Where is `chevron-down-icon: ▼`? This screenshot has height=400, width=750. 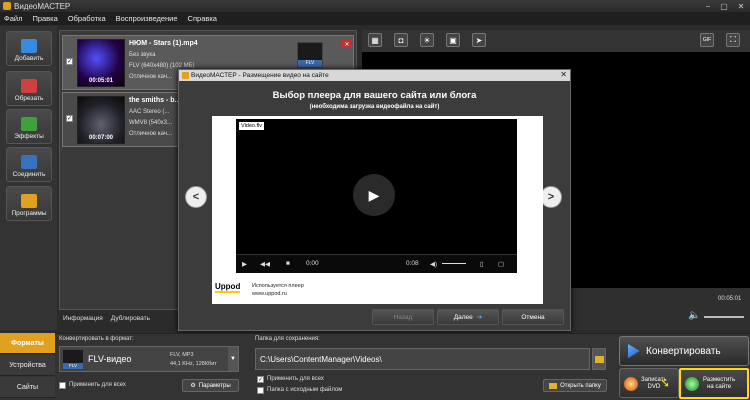
chevron-down-icon: ▼ is located at coordinates (233, 359).